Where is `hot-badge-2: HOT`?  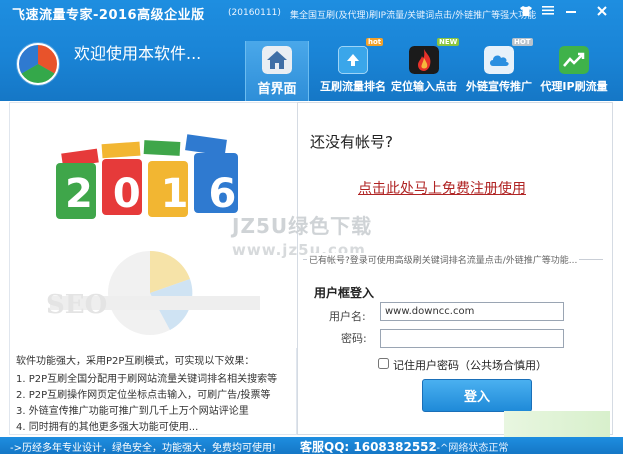 hot-badge-2: HOT is located at coordinates (522, 42).